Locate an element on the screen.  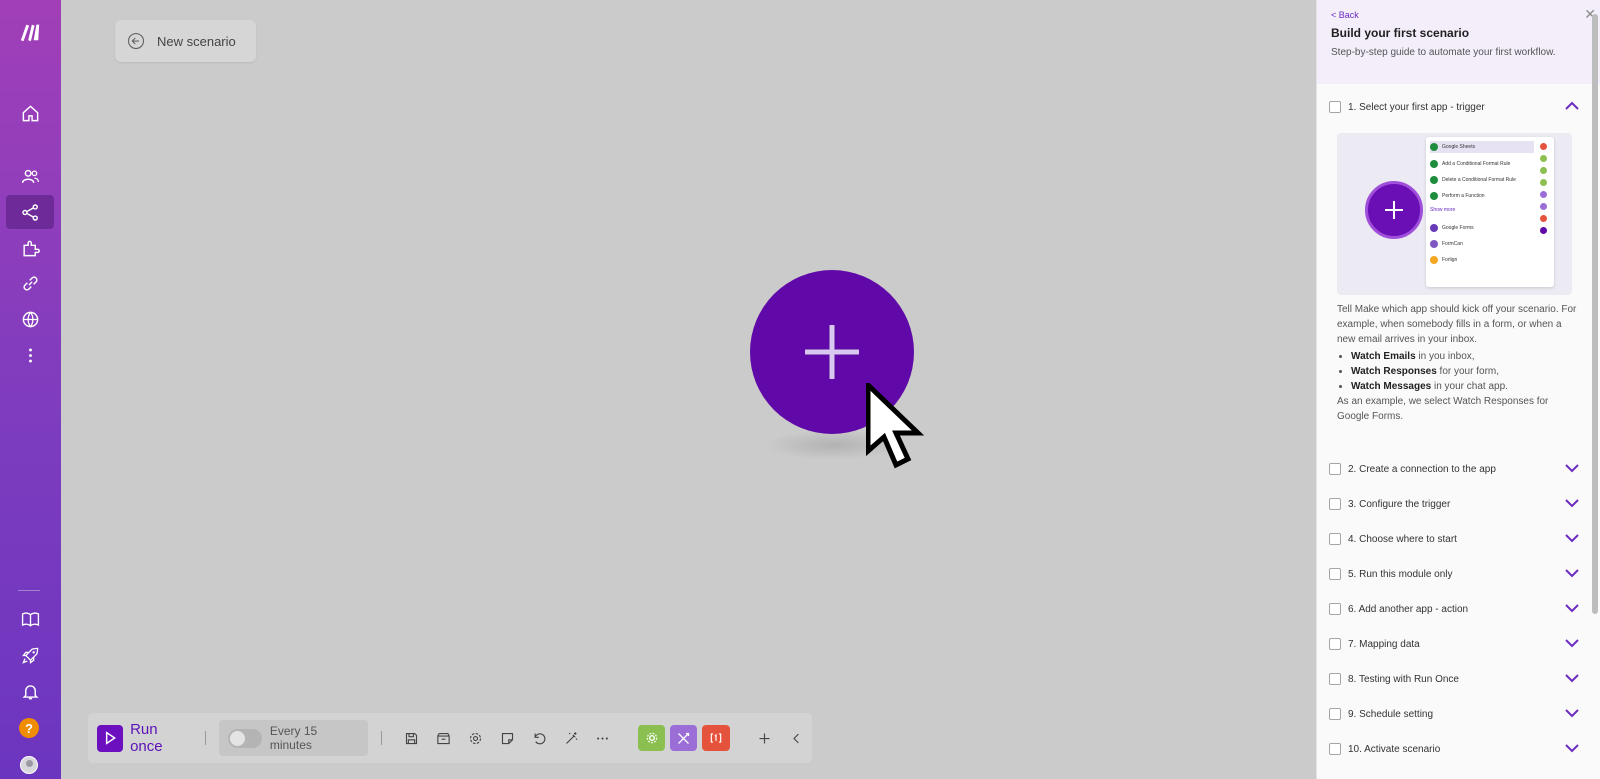
guide-step-10: 10. Activate scenario is located at coordinates (1454, 749).